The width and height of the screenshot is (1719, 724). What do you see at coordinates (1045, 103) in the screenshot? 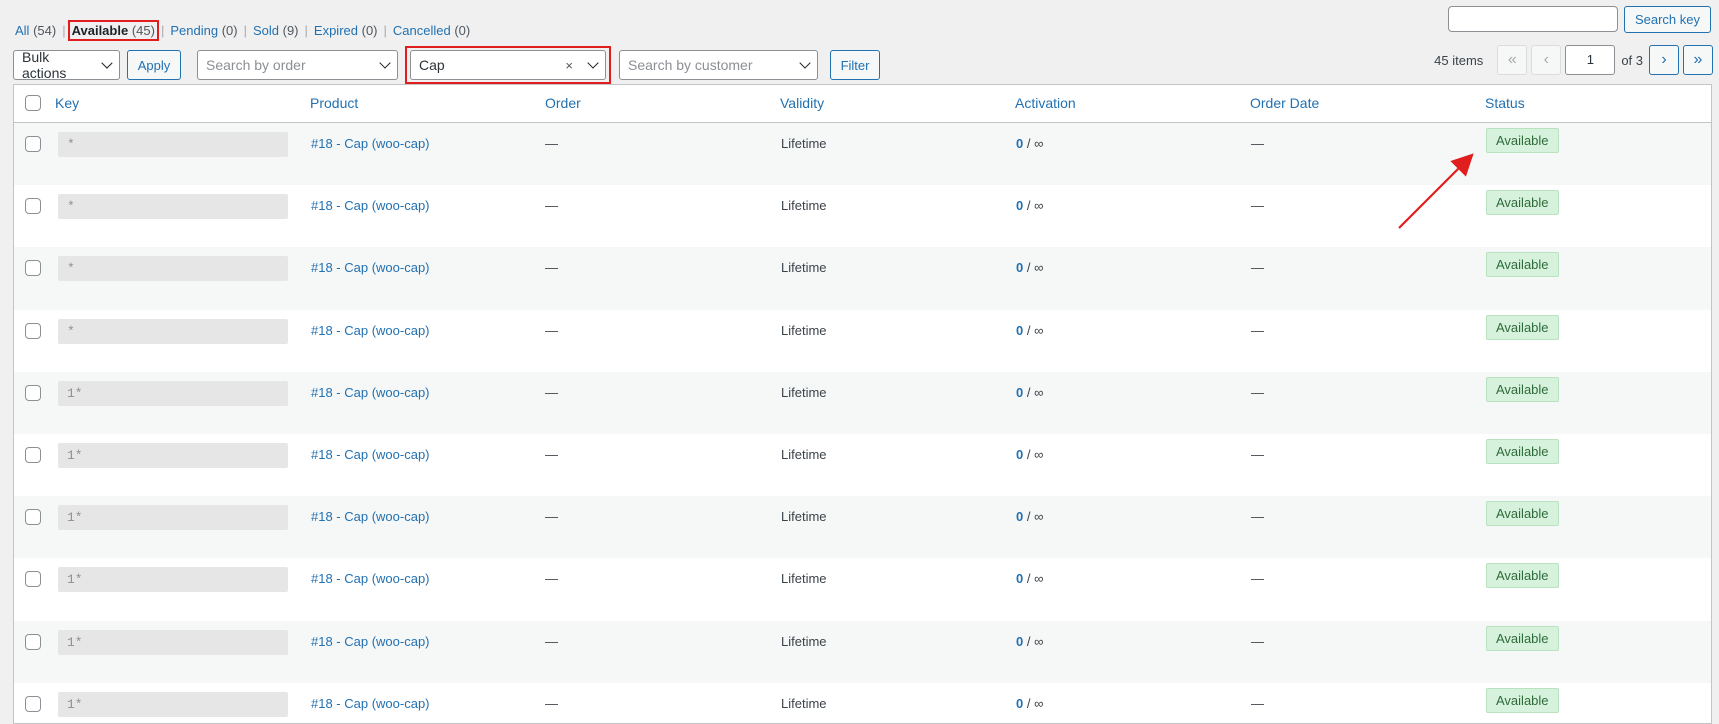
I see `column-activation: Activation` at bounding box center [1045, 103].